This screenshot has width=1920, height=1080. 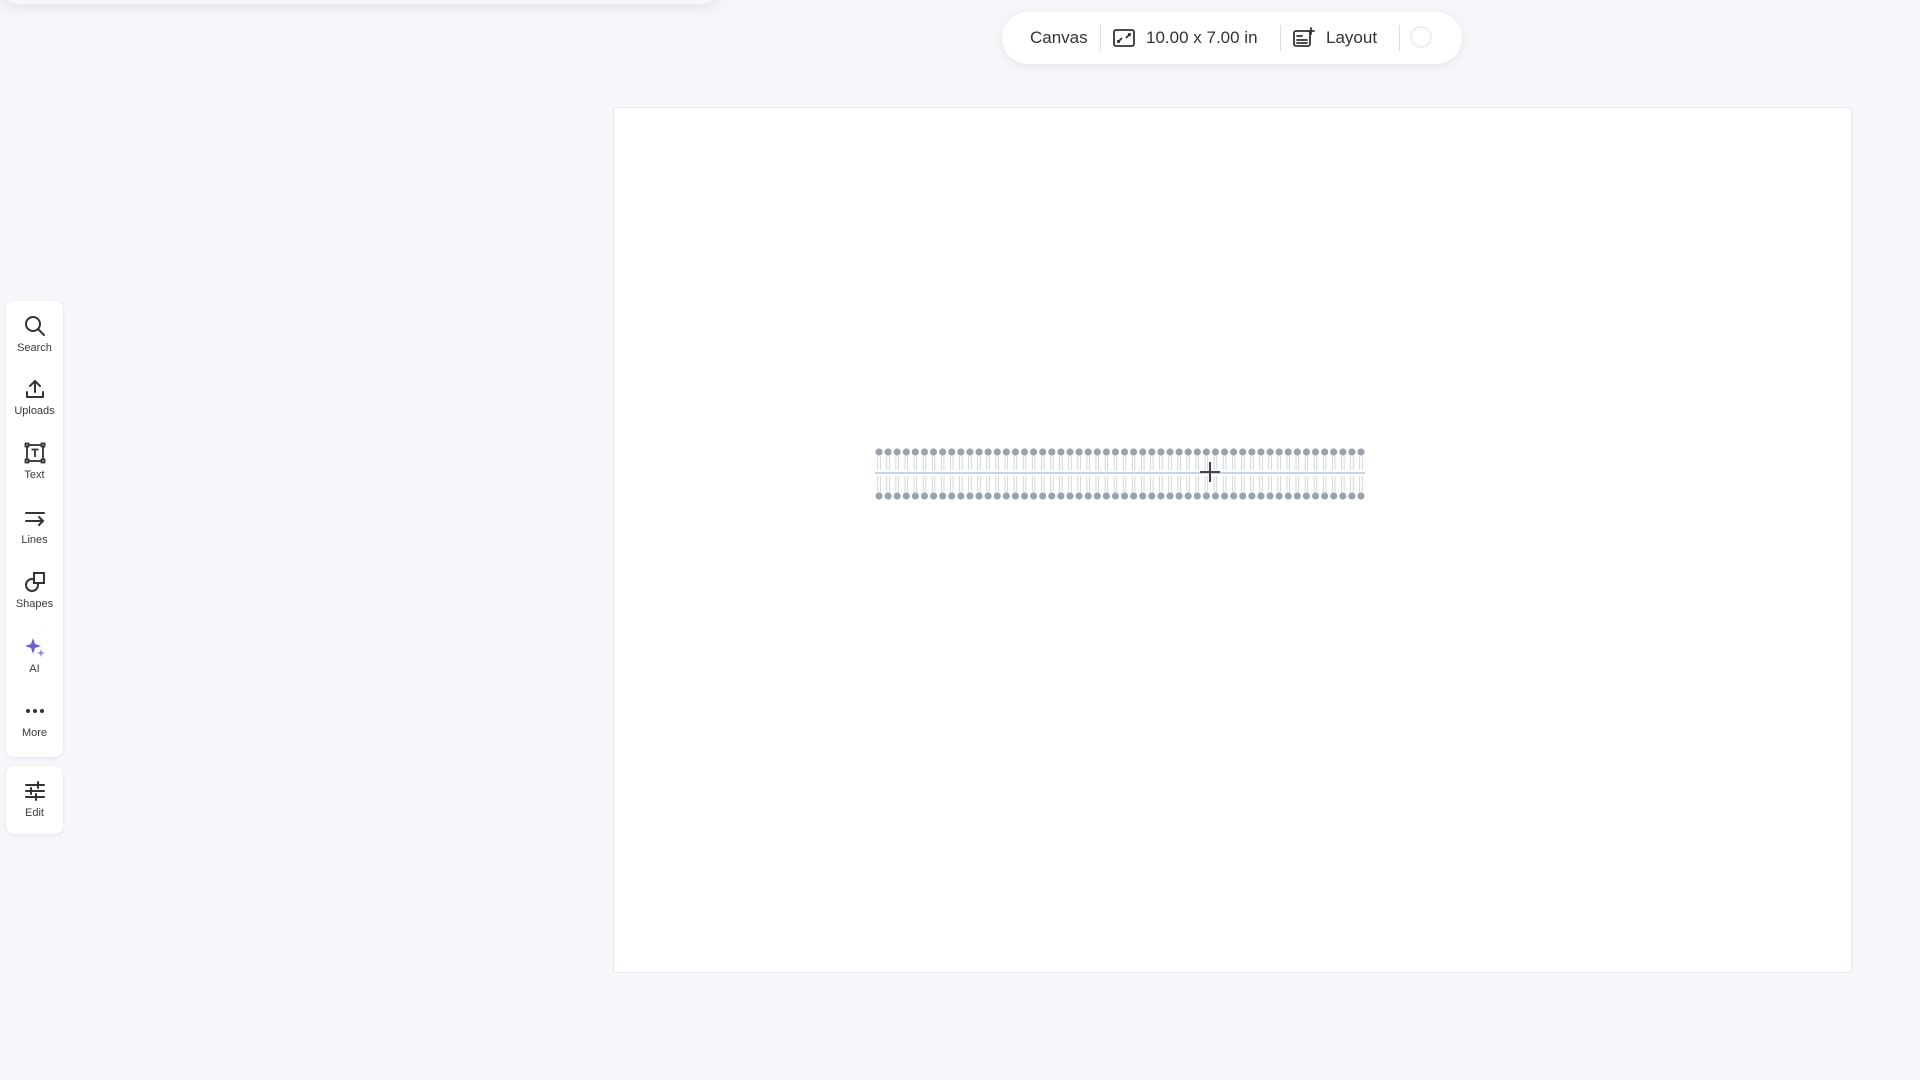 What do you see at coordinates (1185, 38) in the screenshot?
I see `canvas-size-button: 10.00 x 7.00 in` at bounding box center [1185, 38].